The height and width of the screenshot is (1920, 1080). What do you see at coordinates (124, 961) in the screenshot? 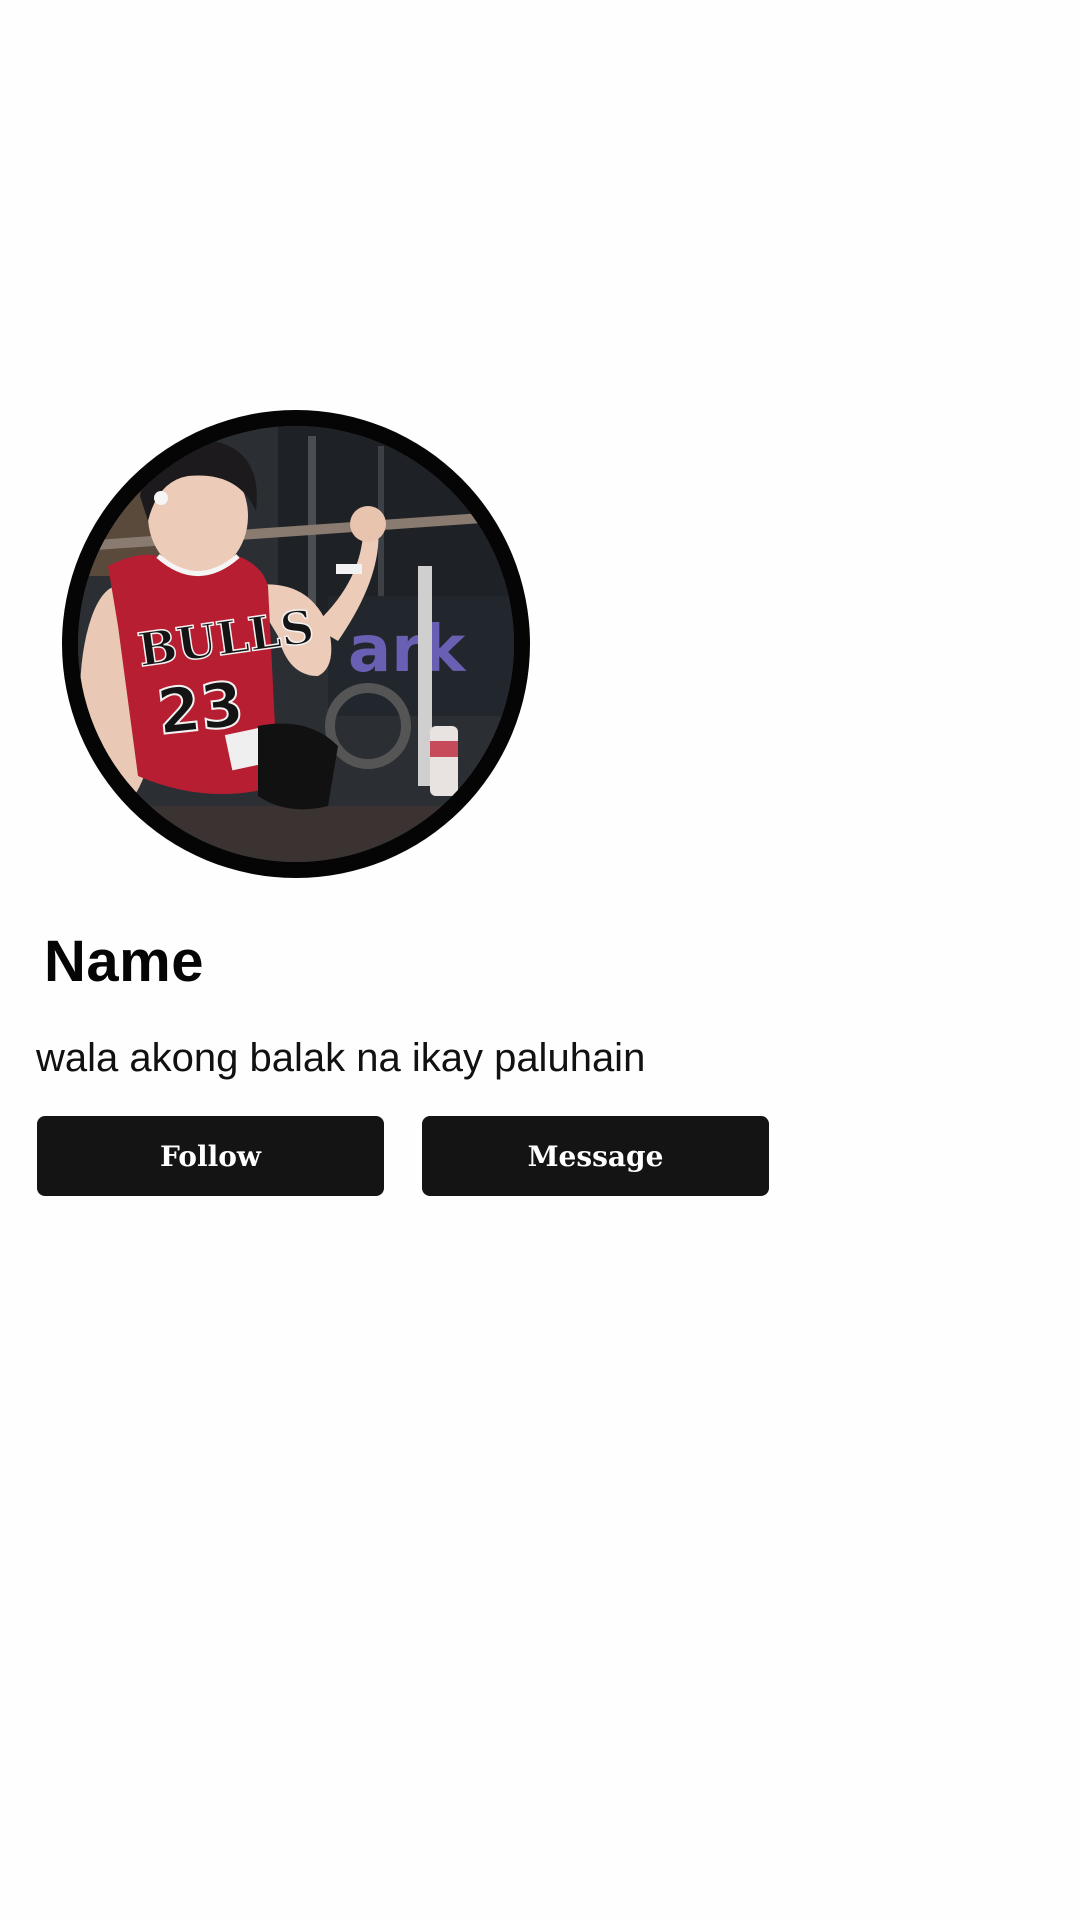
I see `profile-name: Name` at bounding box center [124, 961].